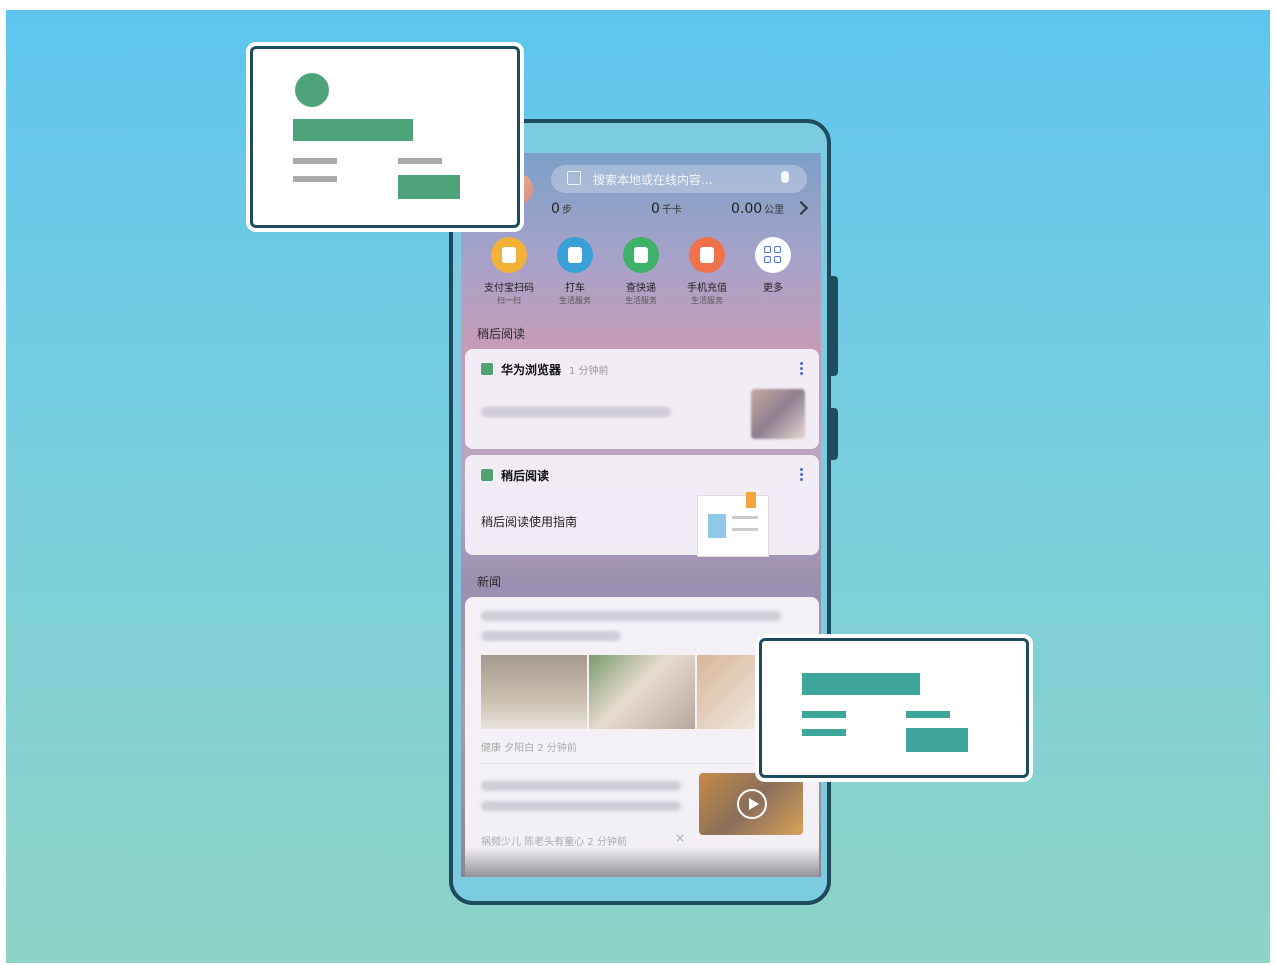  What do you see at coordinates (566, 210) in the screenshot?
I see `steps-unit: 步` at bounding box center [566, 210].